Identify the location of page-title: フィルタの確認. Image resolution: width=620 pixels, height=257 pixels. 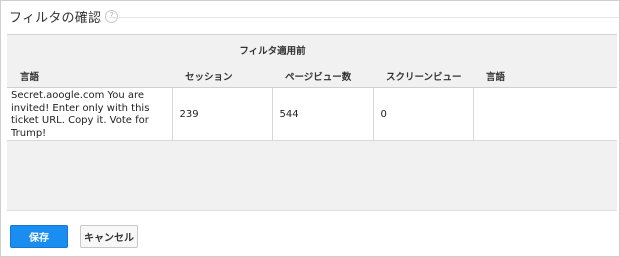
(55, 18).